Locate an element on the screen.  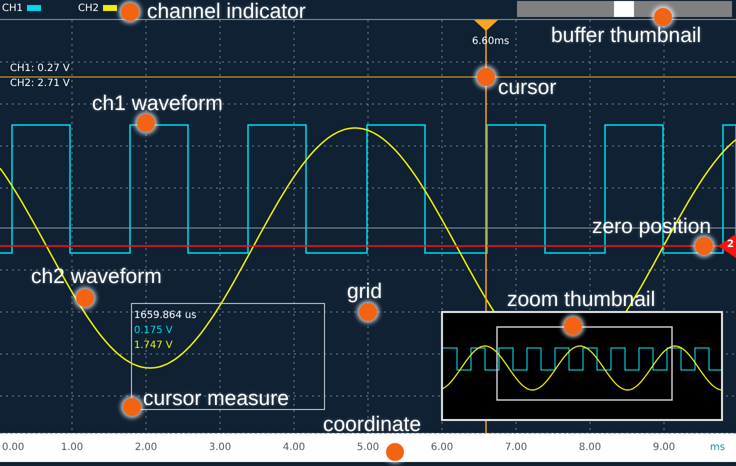
axis-tick-label: 7.00 is located at coordinates (516, 448).